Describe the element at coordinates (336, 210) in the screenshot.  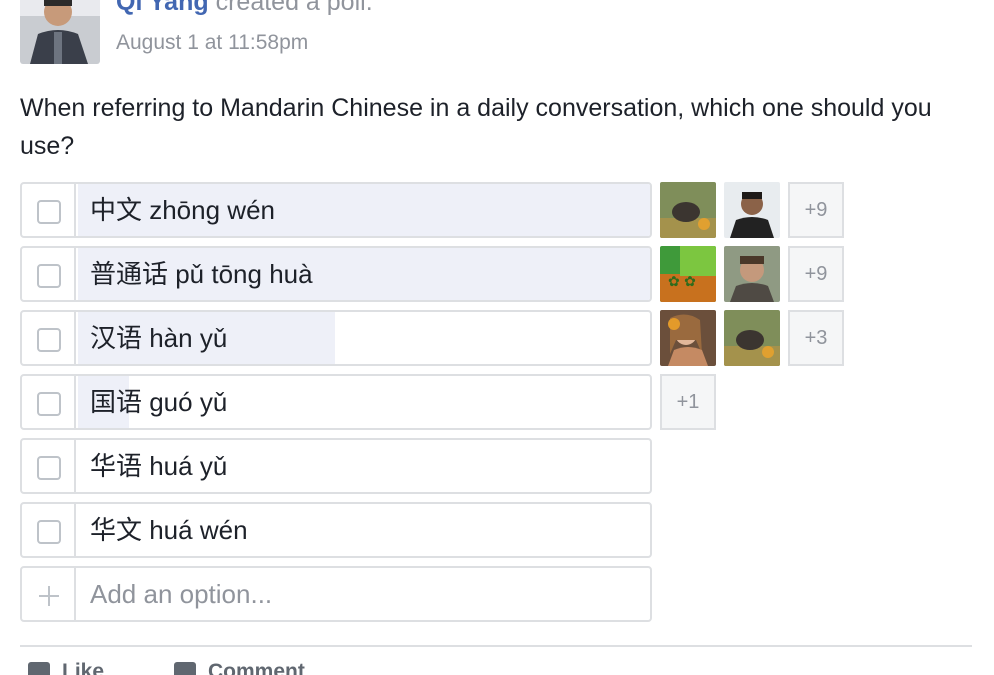
I see `poll-option: 中文 zhōng wén` at that location.